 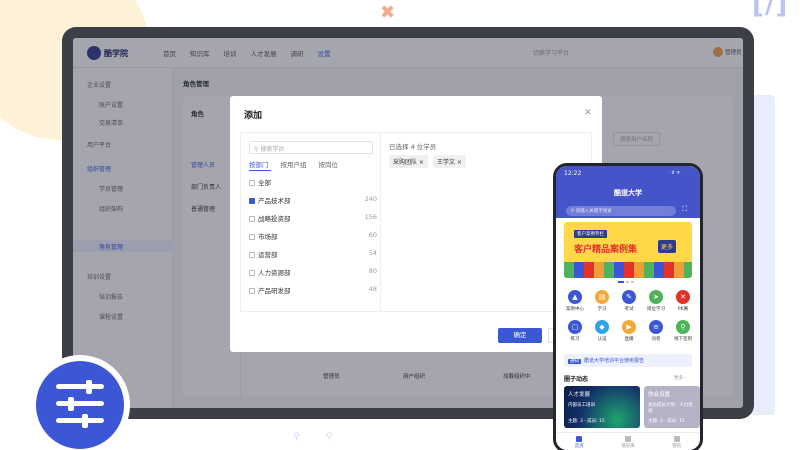 What do you see at coordinates (259, 164) in the screenshot?
I see `tab-by-department: 按部门` at bounding box center [259, 164].